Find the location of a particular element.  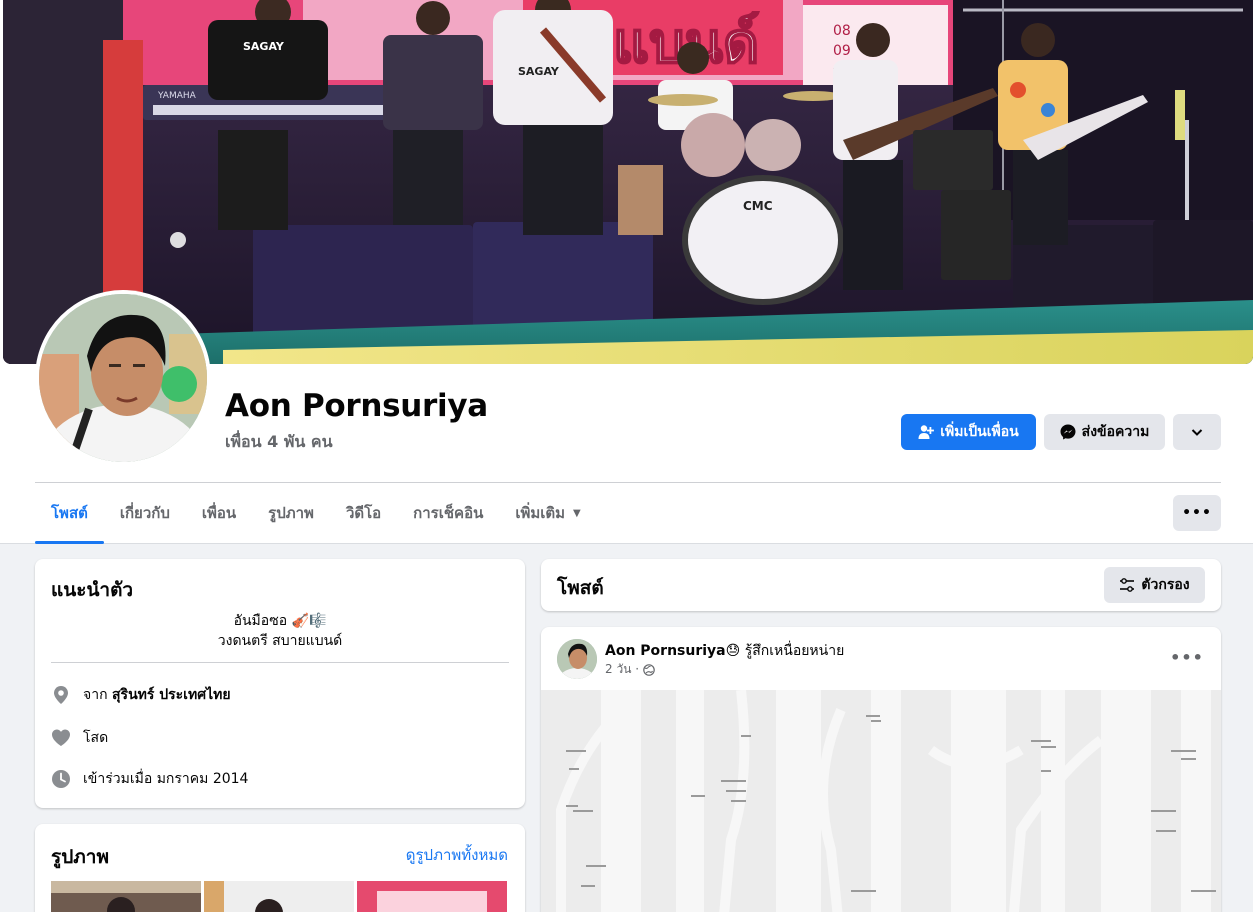

message-button: ส่งข้อความ is located at coordinates (1104, 432).